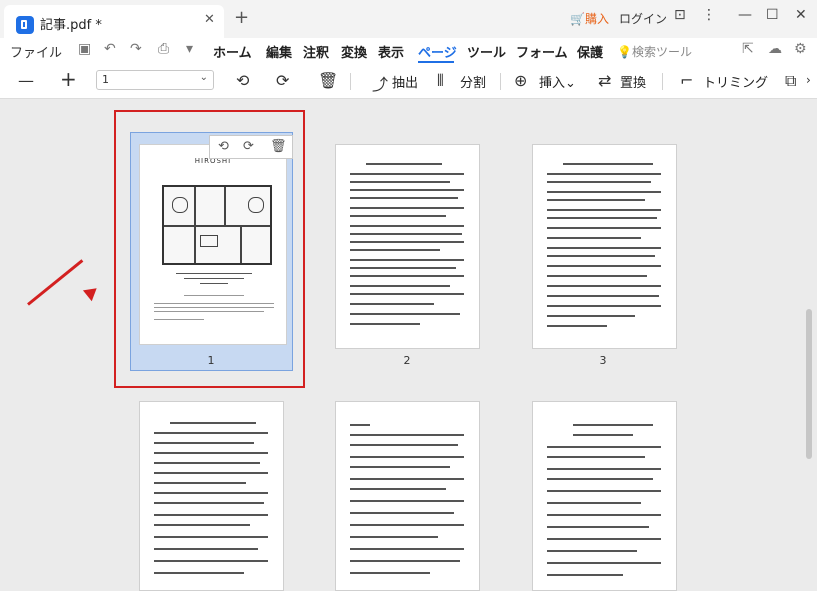  What do you see at coordinates (680, 15) in the screenshot?
I see `notification-icon: ⊡` at bounding box center [680, 15].